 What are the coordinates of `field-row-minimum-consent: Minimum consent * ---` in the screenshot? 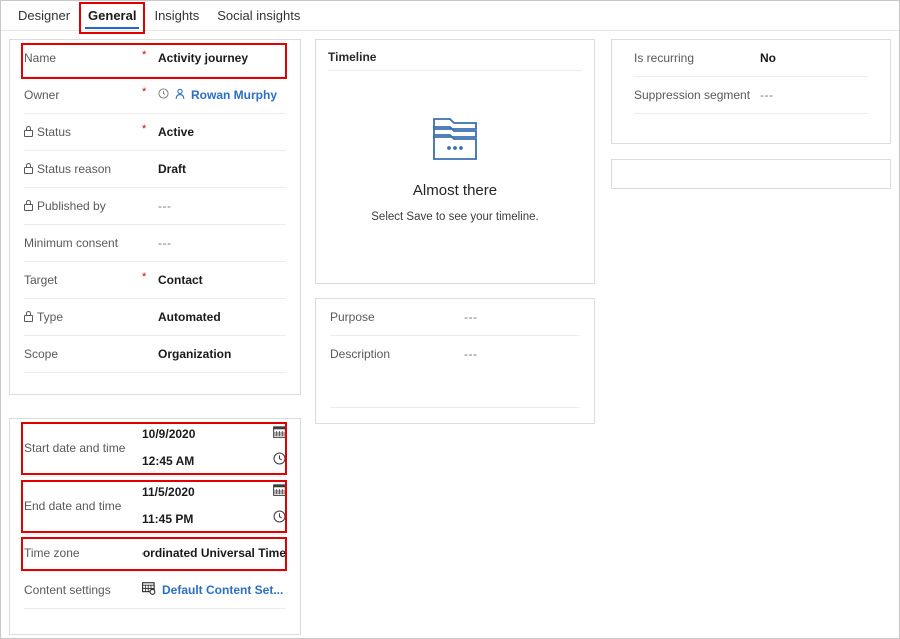 It's located at (155, 243).